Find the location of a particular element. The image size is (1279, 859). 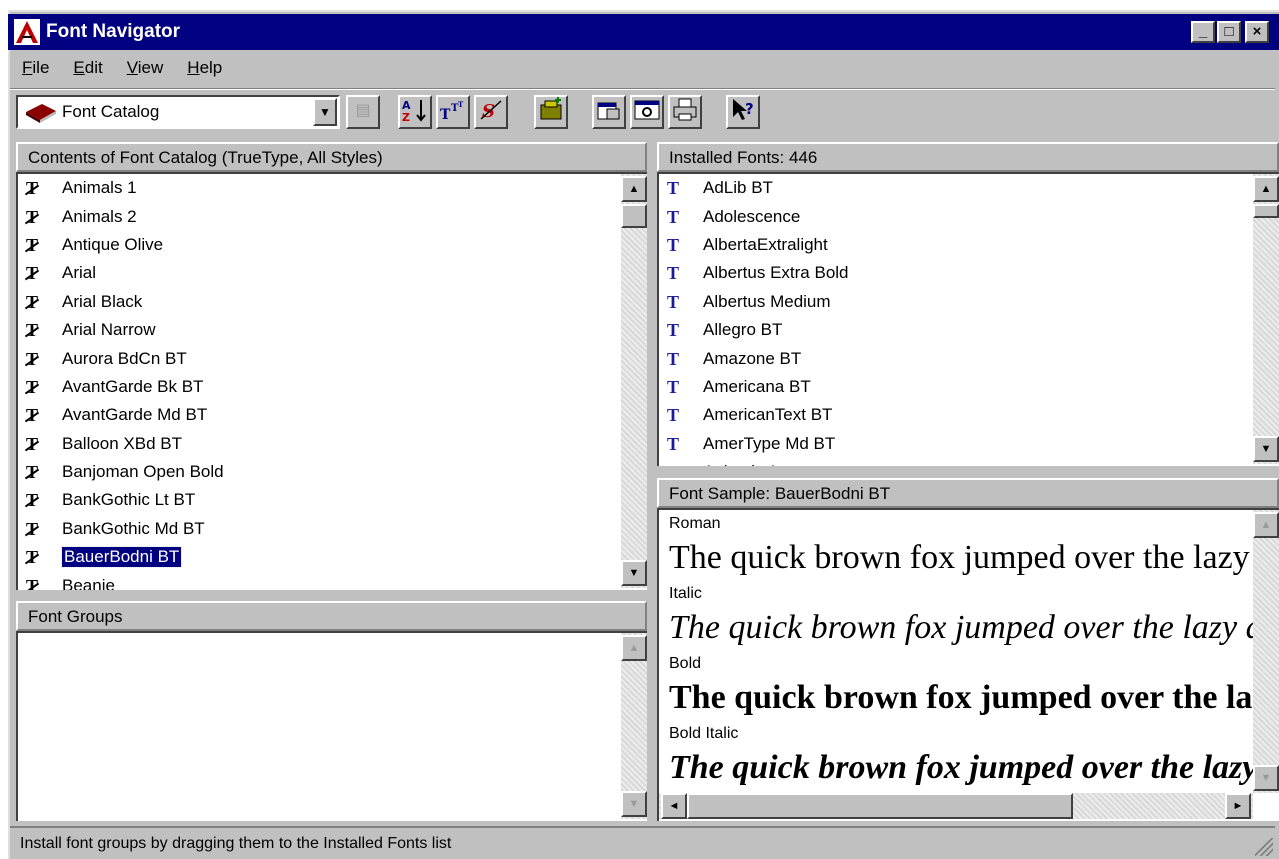

sample-panel-header: Font Sample: BauerBodni BT is located at coordinates (968, 493).